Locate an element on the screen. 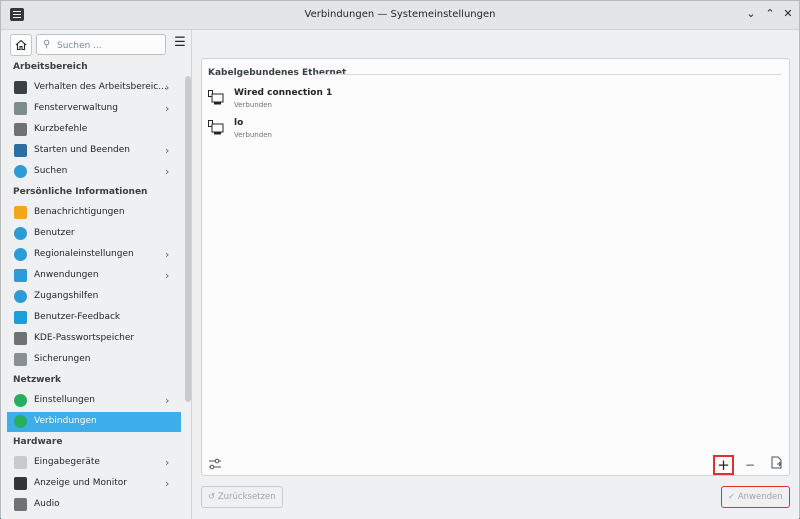 The height and width of the screenshot is (519, 800). category-heading: Persönliche Informationen is located at coordinates (80, 192).